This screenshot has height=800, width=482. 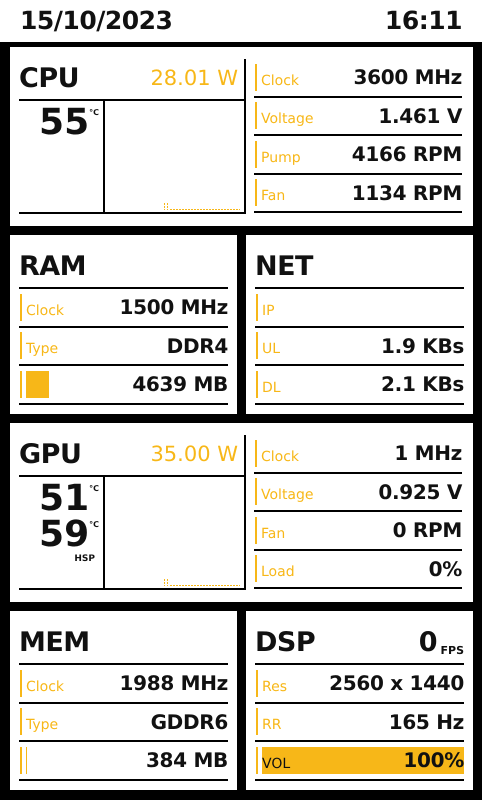 I want to click on temperature-value: 59, so click(x=64, y=535).